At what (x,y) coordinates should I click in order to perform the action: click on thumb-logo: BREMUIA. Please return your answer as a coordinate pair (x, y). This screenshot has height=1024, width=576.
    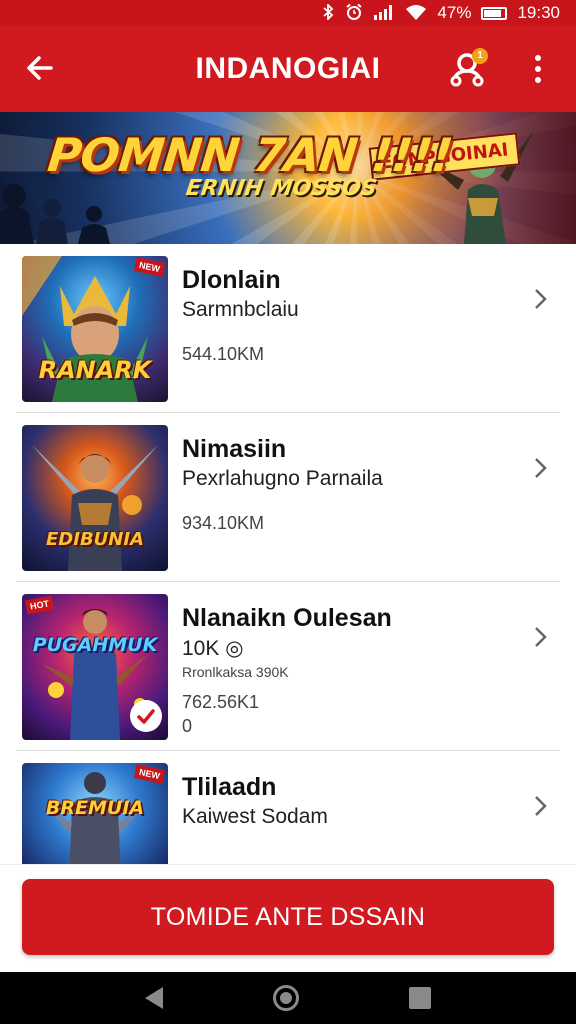
    Looking at the image, I should click on (95, 808).